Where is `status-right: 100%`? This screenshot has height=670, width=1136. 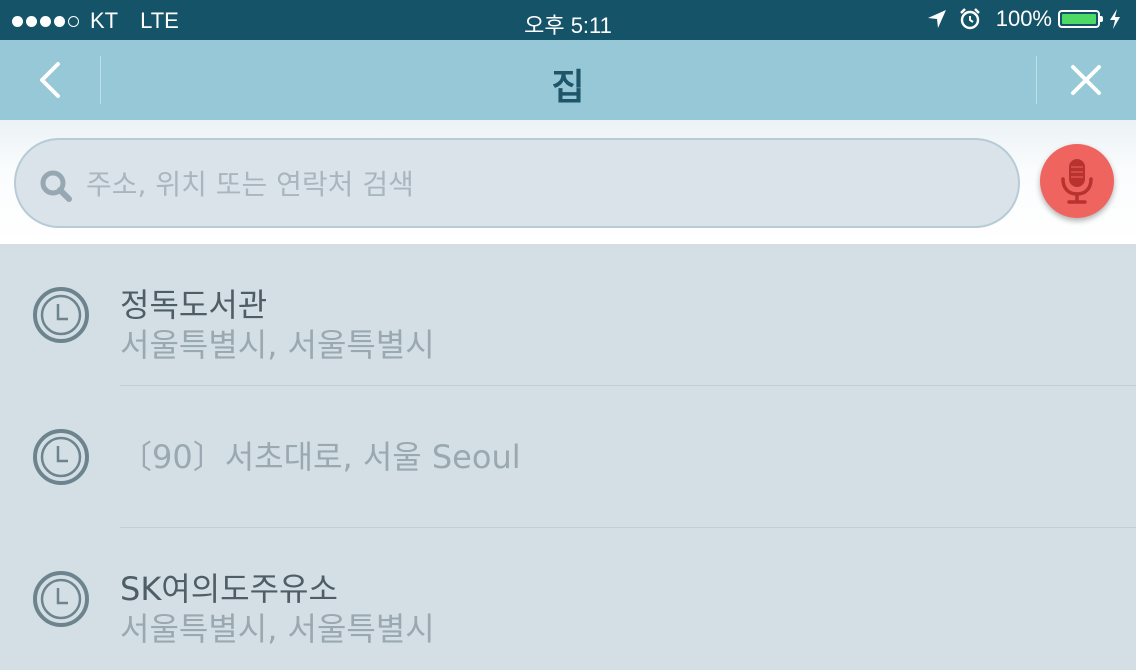 status-right: 100% is located at coordinates (1024, 19).